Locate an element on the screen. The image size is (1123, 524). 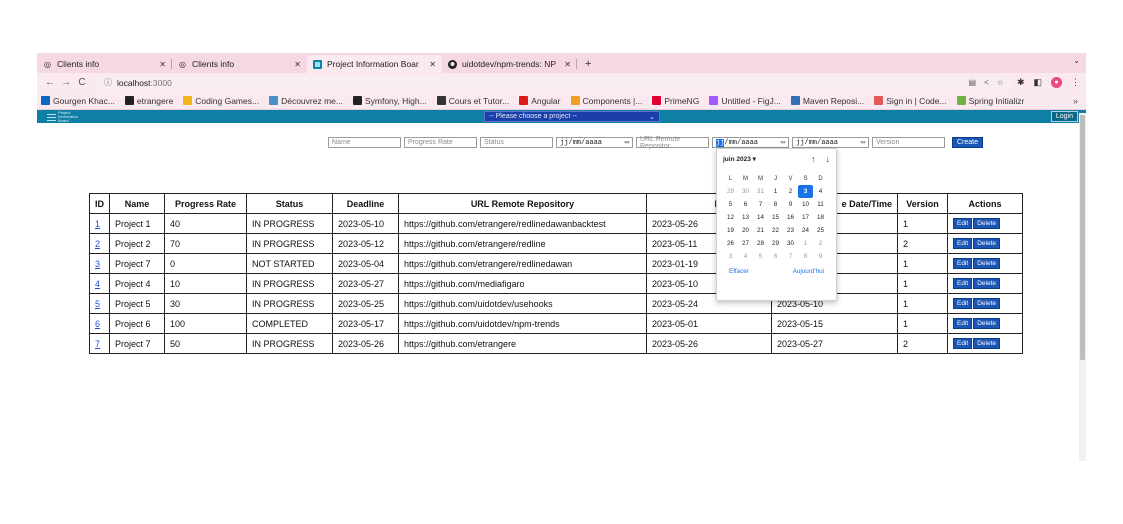
calendar-day: 26 is located at coordinates (730, 243).